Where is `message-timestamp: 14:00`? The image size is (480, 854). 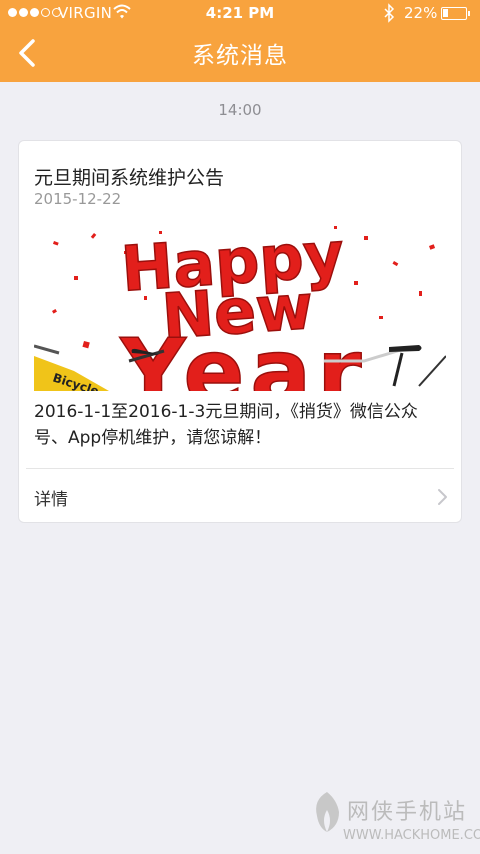 message-timestamp: 14:00 is located at coordinates (240, 110).